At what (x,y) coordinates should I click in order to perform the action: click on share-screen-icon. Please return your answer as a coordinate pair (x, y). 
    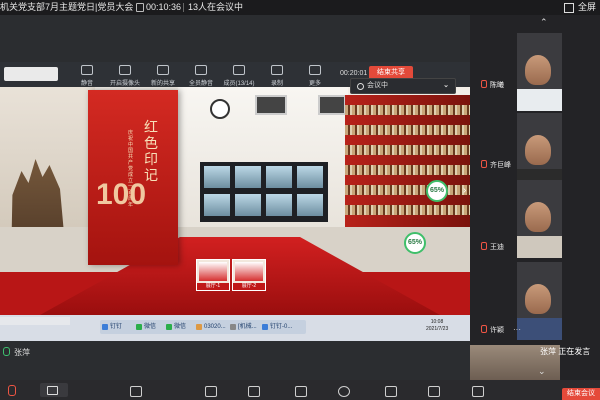
    Looking at the image, I should click on (136, 391).